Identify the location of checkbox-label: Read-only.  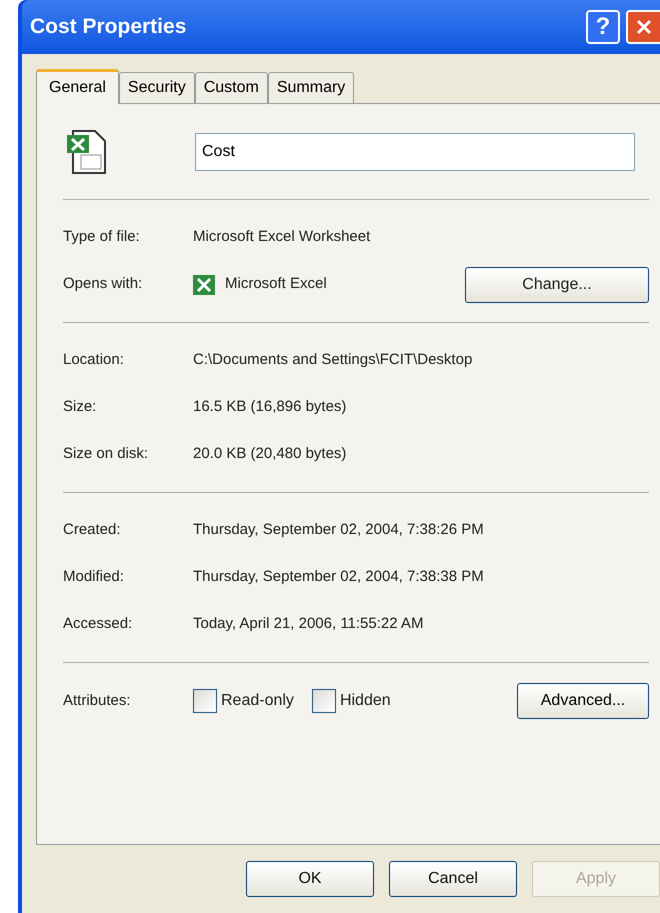
(257, 701).